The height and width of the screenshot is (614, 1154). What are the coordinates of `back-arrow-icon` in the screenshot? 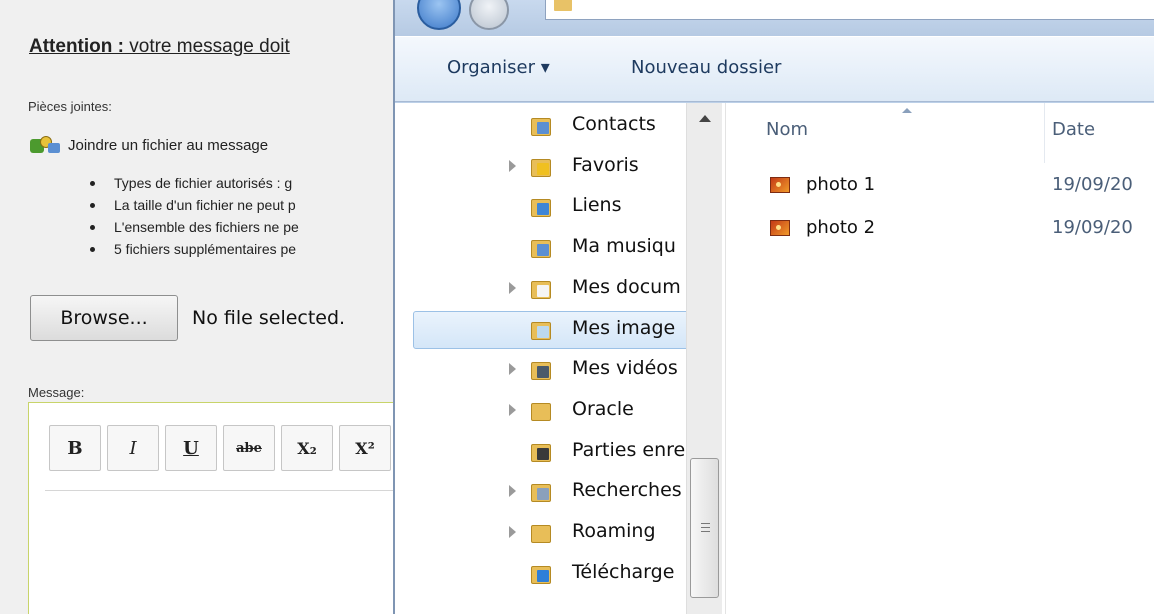 It's located at (439, 15).